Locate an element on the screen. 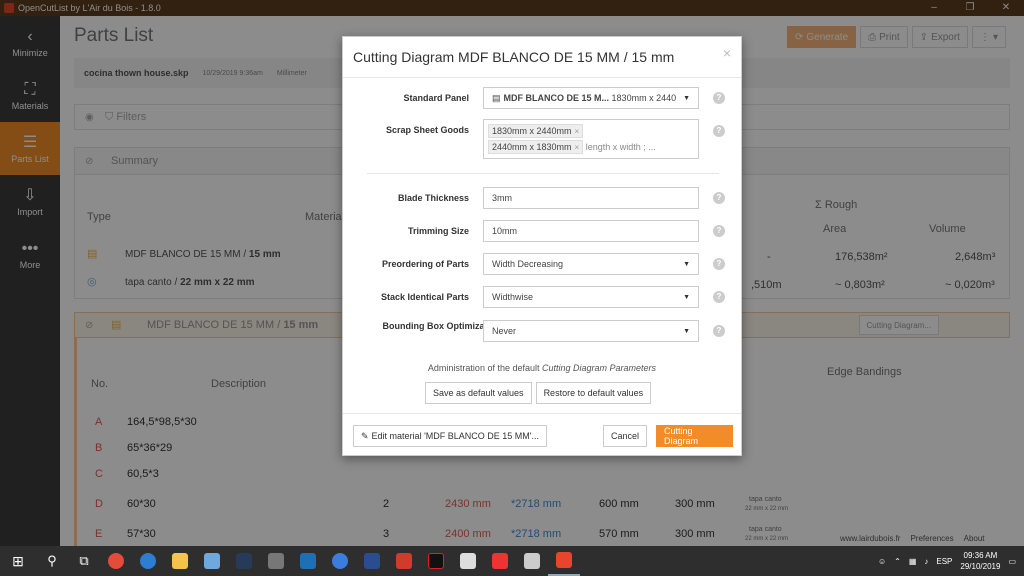 This screenshot has width=1024, height=576. bounding-box-select: Never ▼ is located at coordinates (591, 331).